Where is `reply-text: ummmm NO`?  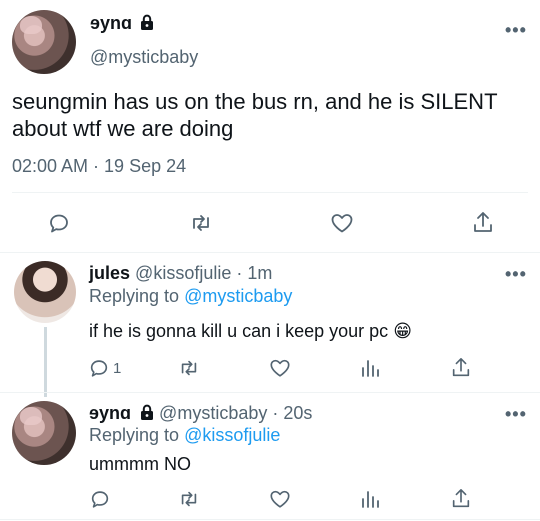
reply-text: ummmm NO is located at coordinates (140, 464).